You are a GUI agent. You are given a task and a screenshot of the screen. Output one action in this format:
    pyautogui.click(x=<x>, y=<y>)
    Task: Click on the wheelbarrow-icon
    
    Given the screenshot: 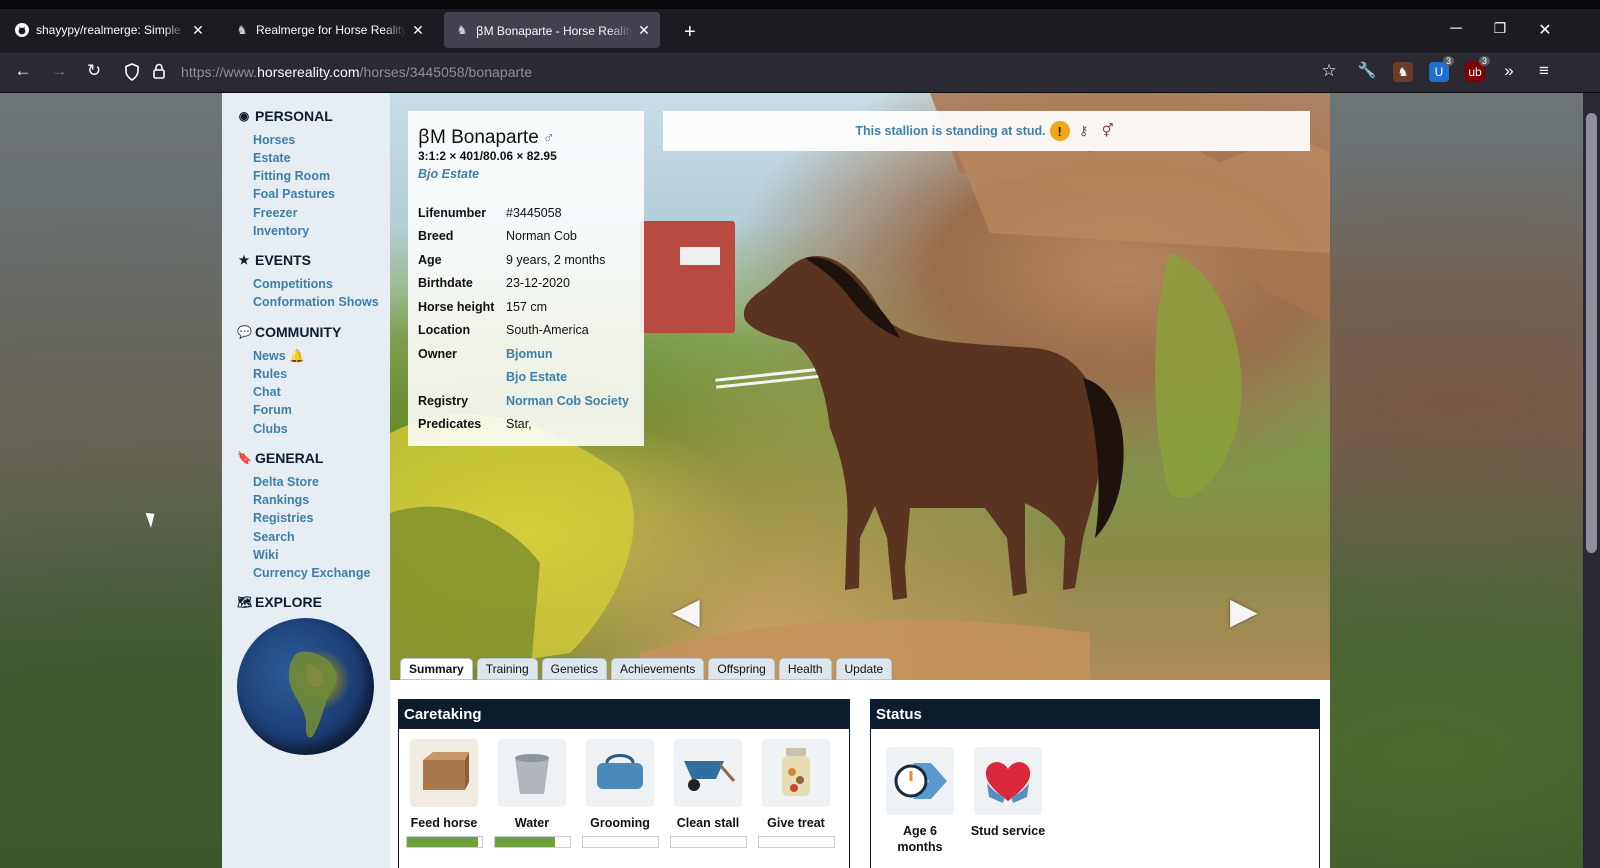 What is the action you would take?
    pyautogui.click(x=708, y=773)
    